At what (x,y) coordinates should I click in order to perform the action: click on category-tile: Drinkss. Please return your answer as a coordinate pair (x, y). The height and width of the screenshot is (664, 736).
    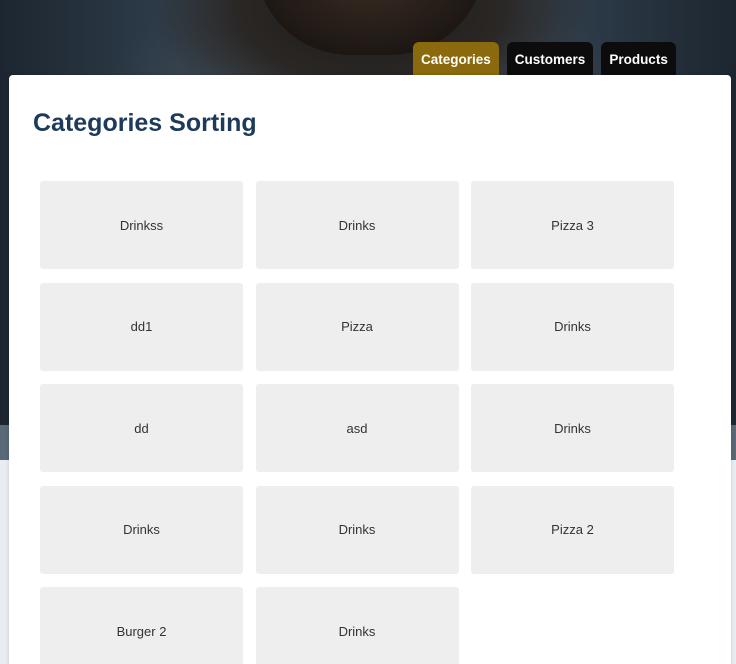
    Looking at the image, I should click on (141, 225).